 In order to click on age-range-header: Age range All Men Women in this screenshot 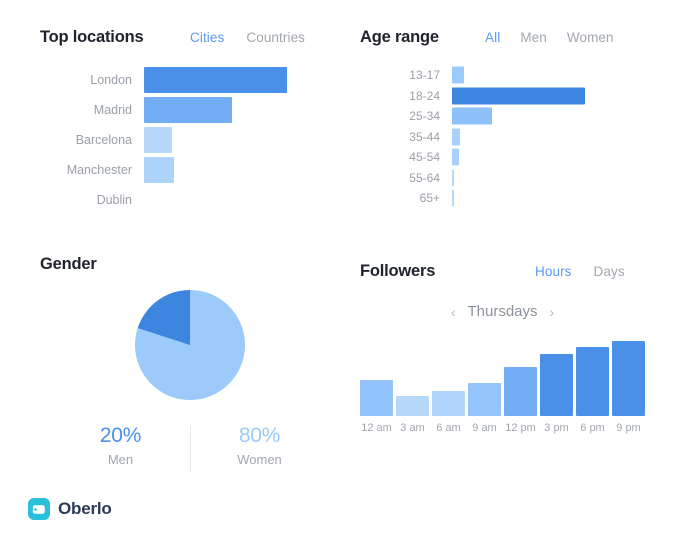, I will do `click(487, 37)`.